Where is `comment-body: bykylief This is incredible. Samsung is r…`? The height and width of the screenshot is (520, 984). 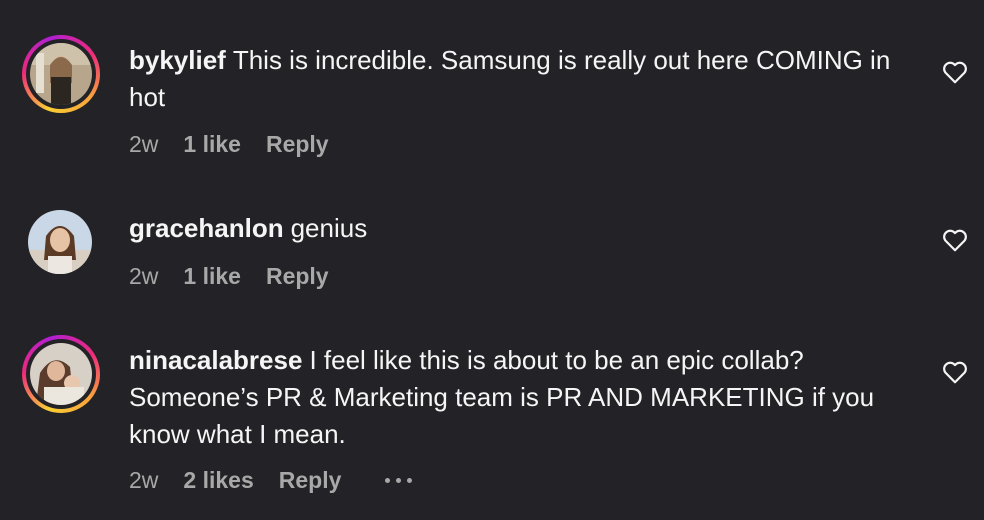 comment-body: bykylief This is incredible. Samsung is r… is located at coordinates (514, 79).